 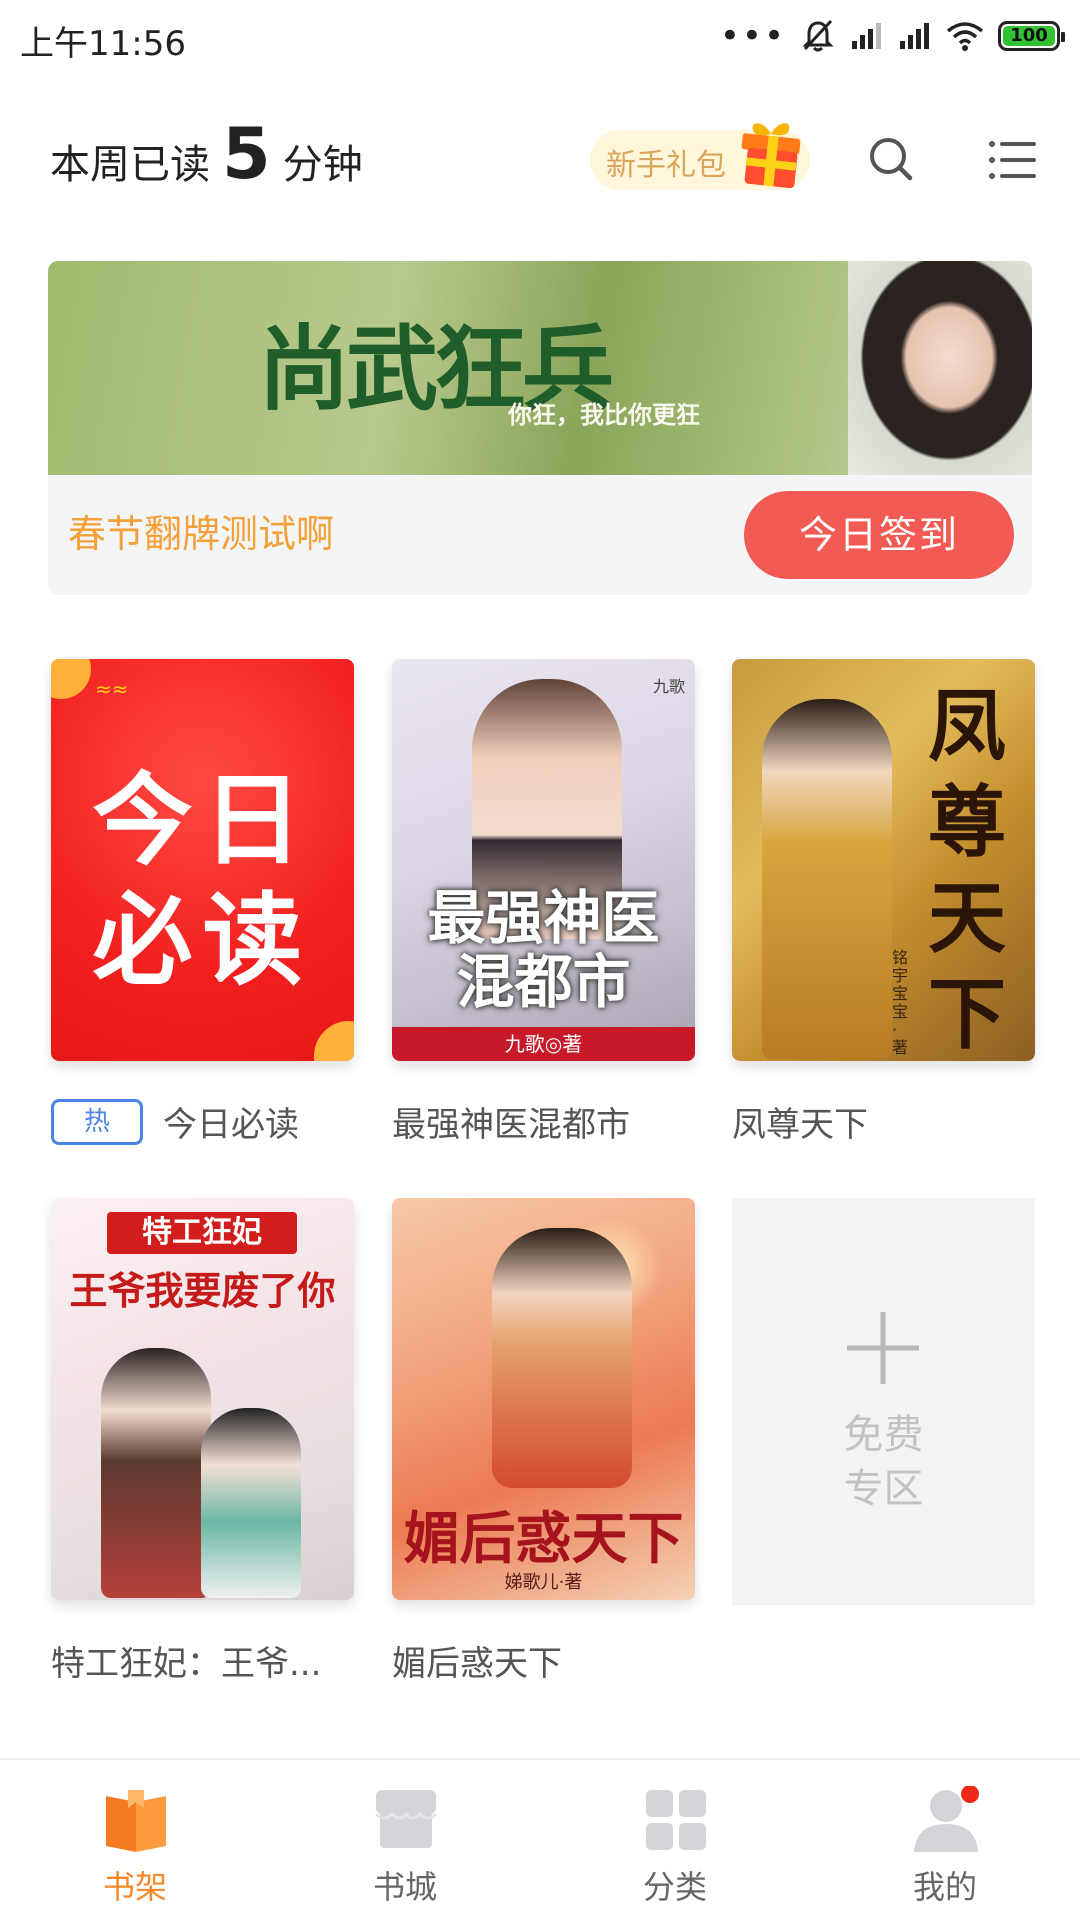 What do you see at coordinates (771, 156) in the screenshot?
I see `gift-icon` at bounding box center [771, 156].